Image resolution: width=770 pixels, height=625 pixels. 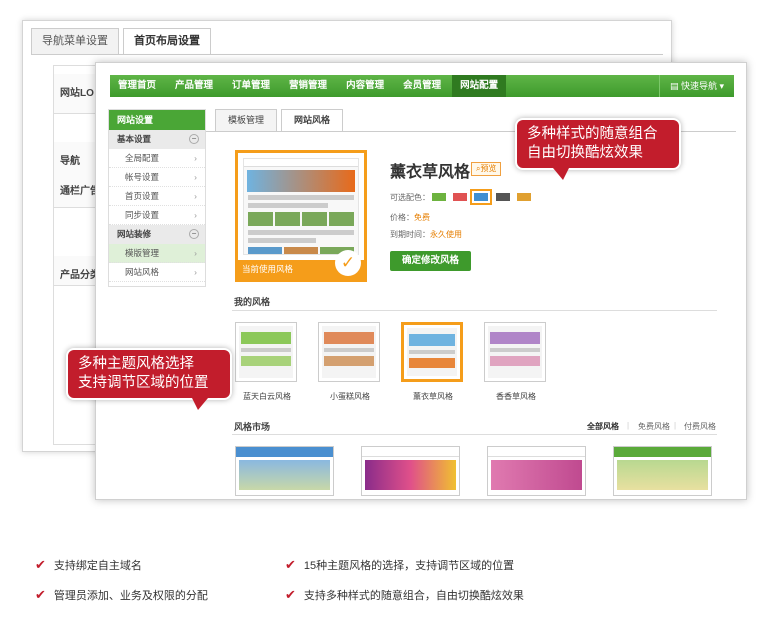 What do you see at coordinates (603, 426) in the screenshot?
I see `filter-all-styles: 全部风格` at bounding box center [603, 426].